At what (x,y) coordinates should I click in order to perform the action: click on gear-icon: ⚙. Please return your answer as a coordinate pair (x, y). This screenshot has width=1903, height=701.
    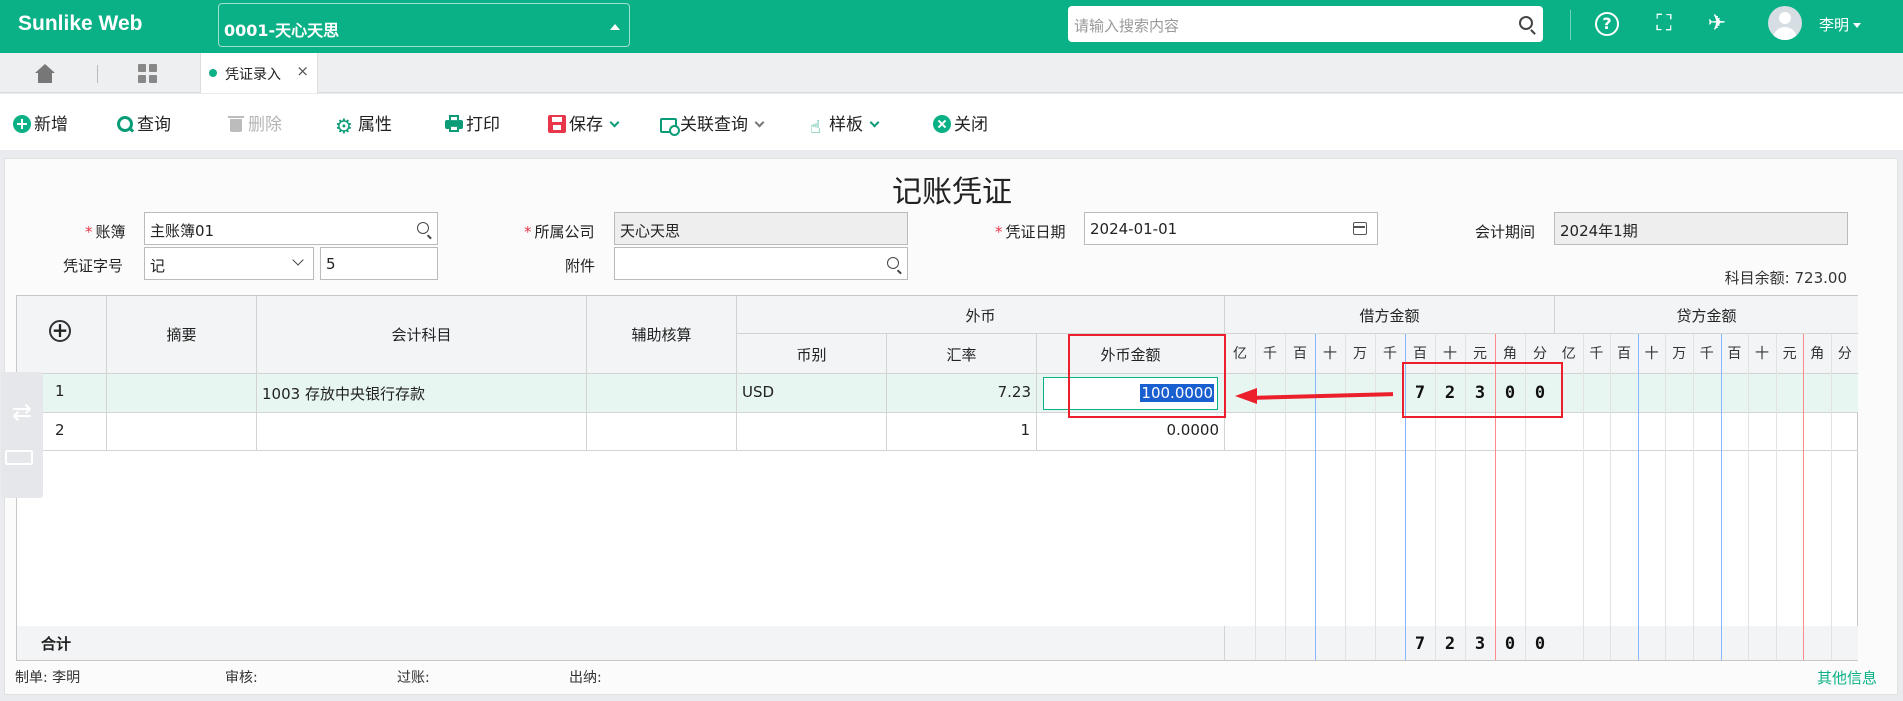
    Looking at the image, I should click on (344, 126).